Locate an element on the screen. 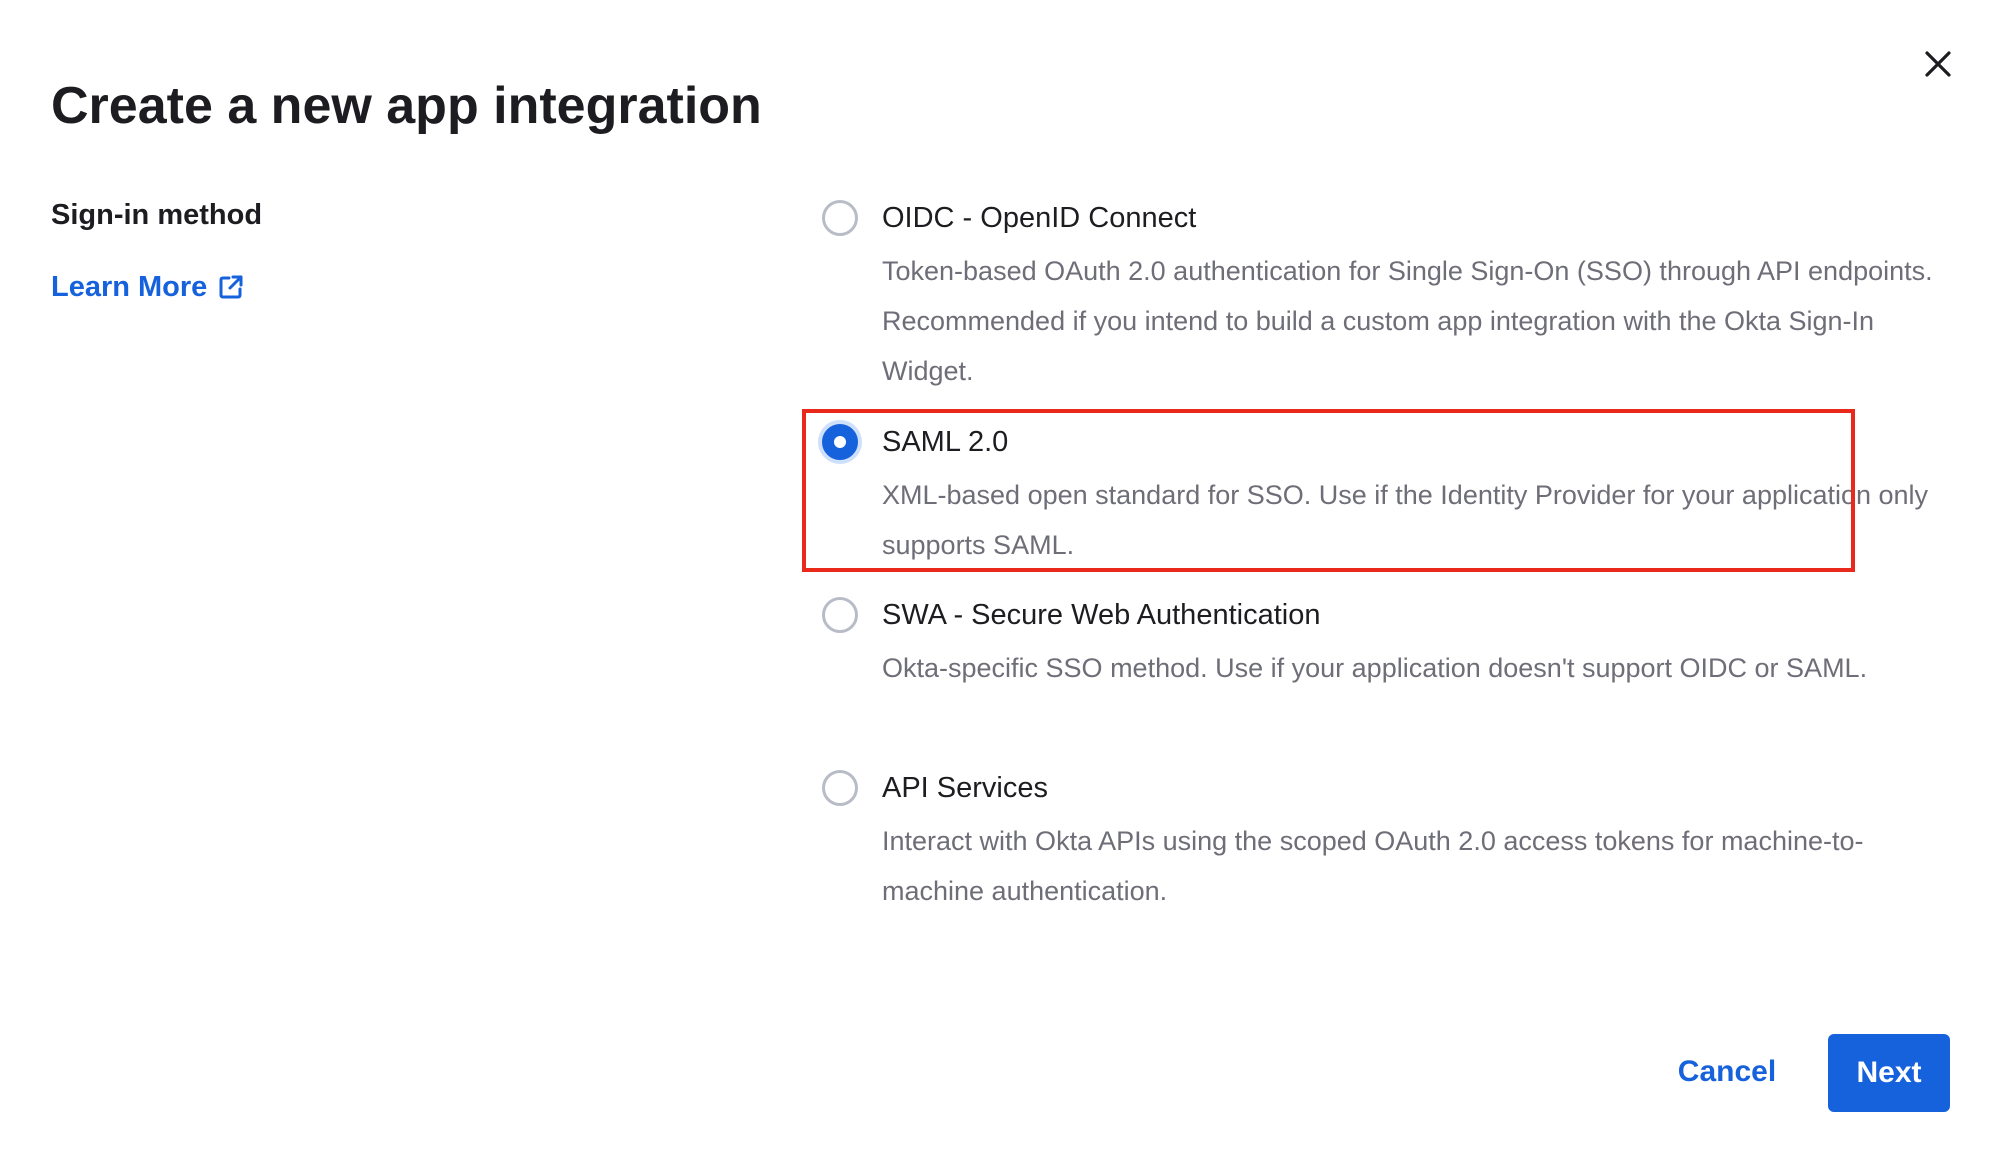  next-button: Next is located at coordinates (1889, 1073).